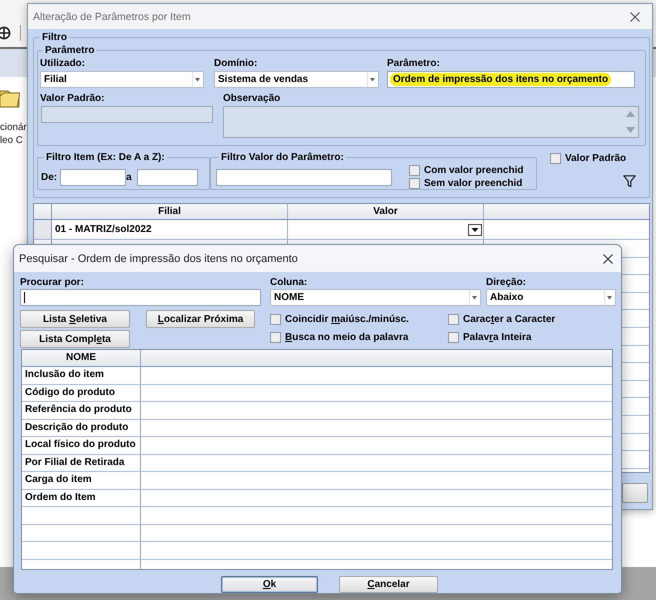  What do you see at coordinates (140, 297) in the screenshot?
I see `search-field` at bounding box center [140, 297].